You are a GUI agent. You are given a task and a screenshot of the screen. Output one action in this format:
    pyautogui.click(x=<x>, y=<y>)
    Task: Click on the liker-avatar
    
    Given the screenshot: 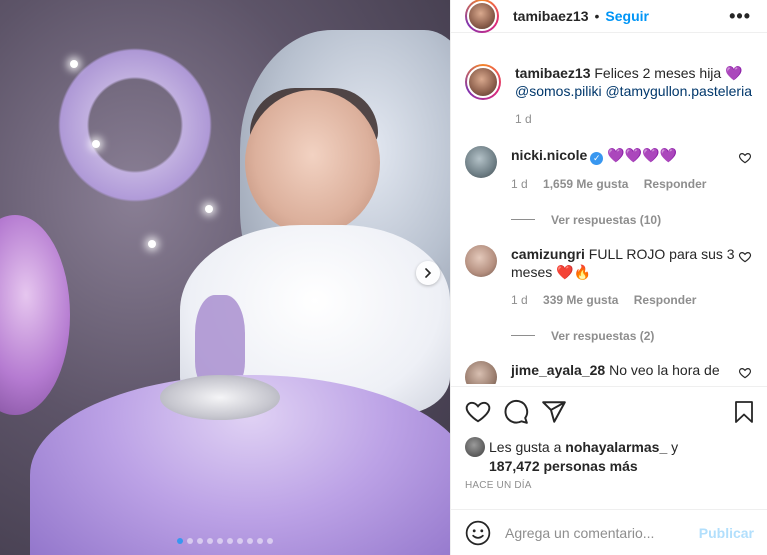 What is the action you would take?
    pyautogui.click(x=475, y=447)
    